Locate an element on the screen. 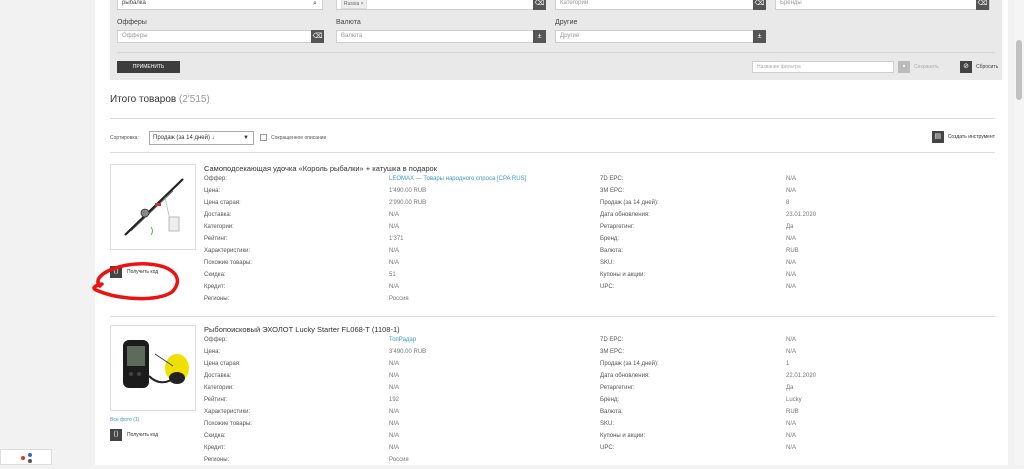  detail-row: Цена: 3'490.00 RUB 3M EPC: N/A is located at coordinates (500, 352).